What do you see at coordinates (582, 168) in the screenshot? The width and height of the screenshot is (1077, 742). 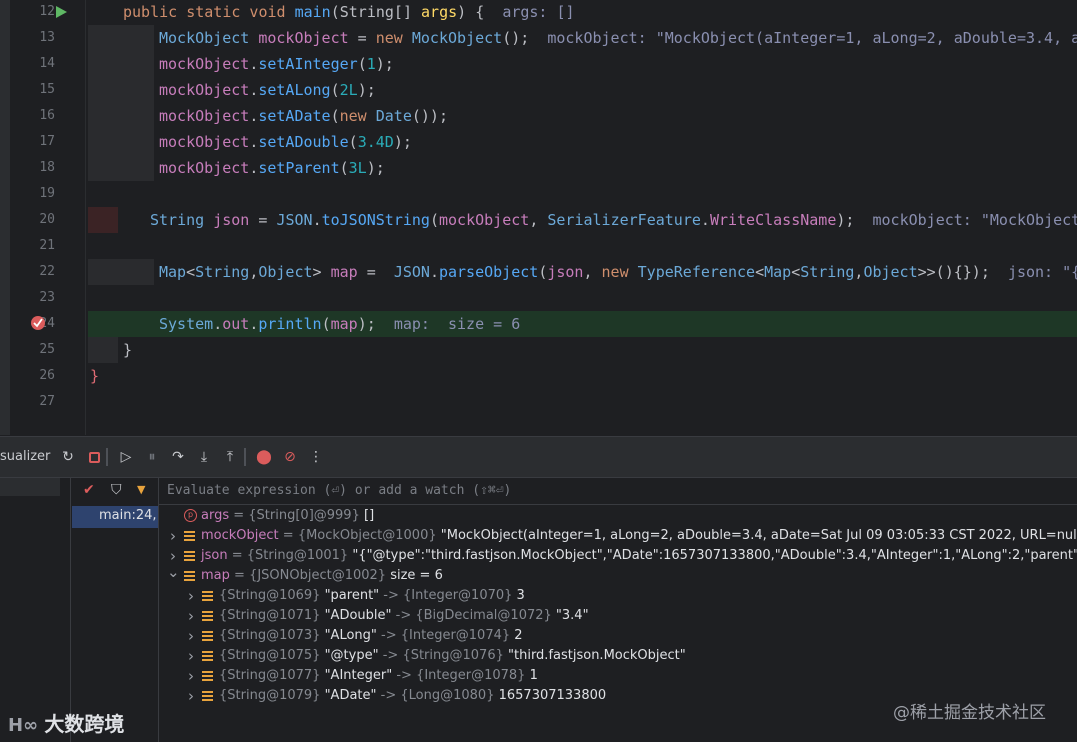 I see `code-line: mockObject.setParent(3L);` at bounding box center [582, 168].